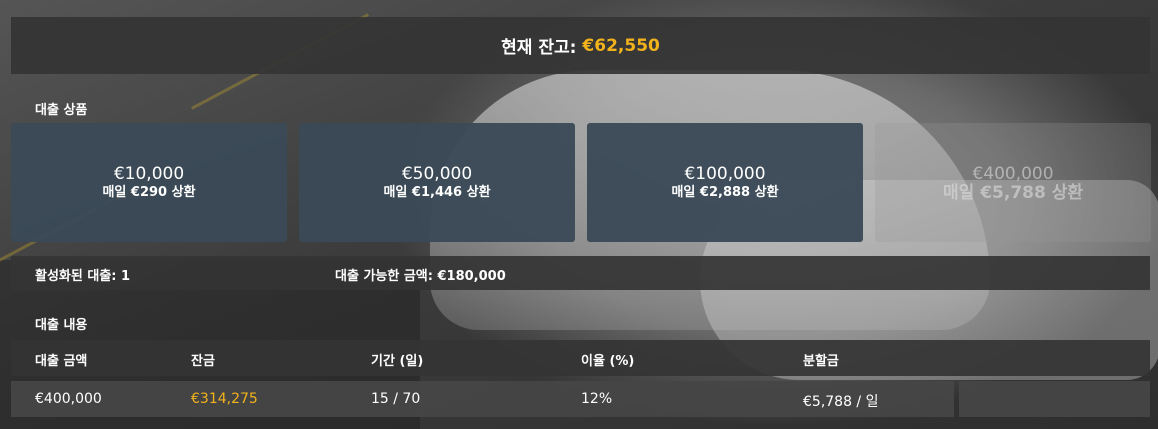  Describe the element at coordinates (608, 361) in the screenshot. I see `column-header-rate: 이율 (%)` at that location.